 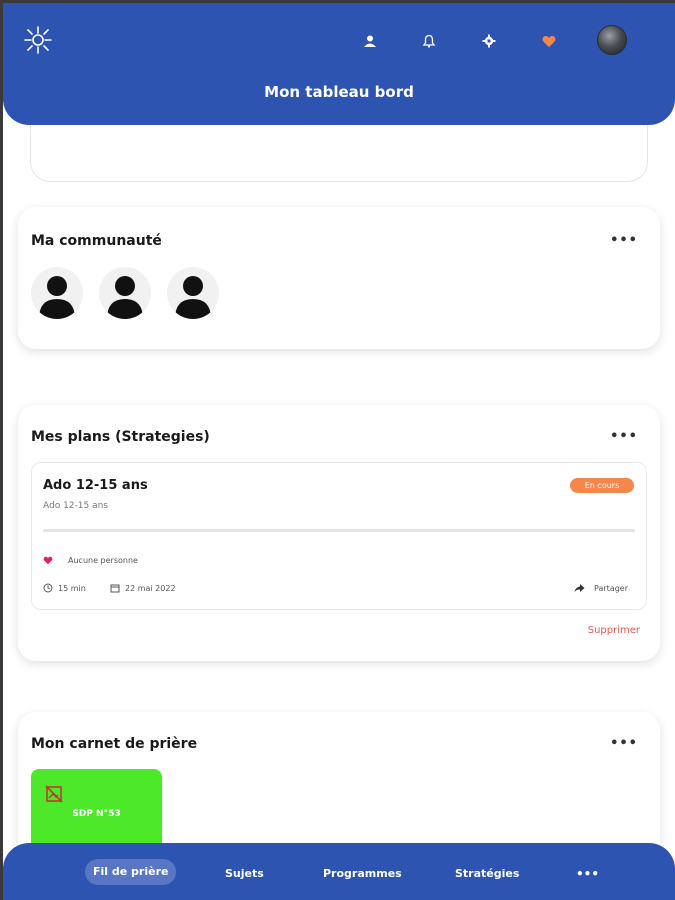 I want to click on delete-plan-link: Supprimer, so click(x=614, y=630).